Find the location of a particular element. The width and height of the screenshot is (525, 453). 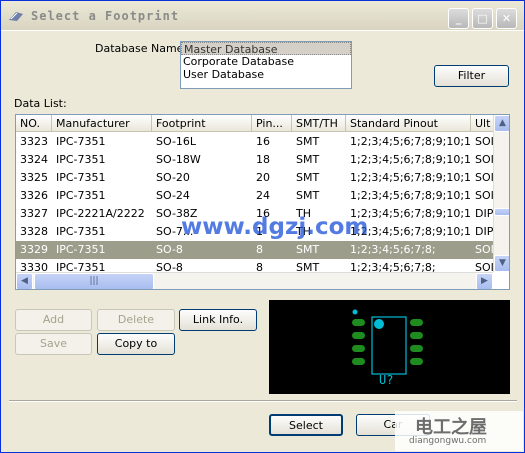

save-button: Save is located at coordinates (53, 344).